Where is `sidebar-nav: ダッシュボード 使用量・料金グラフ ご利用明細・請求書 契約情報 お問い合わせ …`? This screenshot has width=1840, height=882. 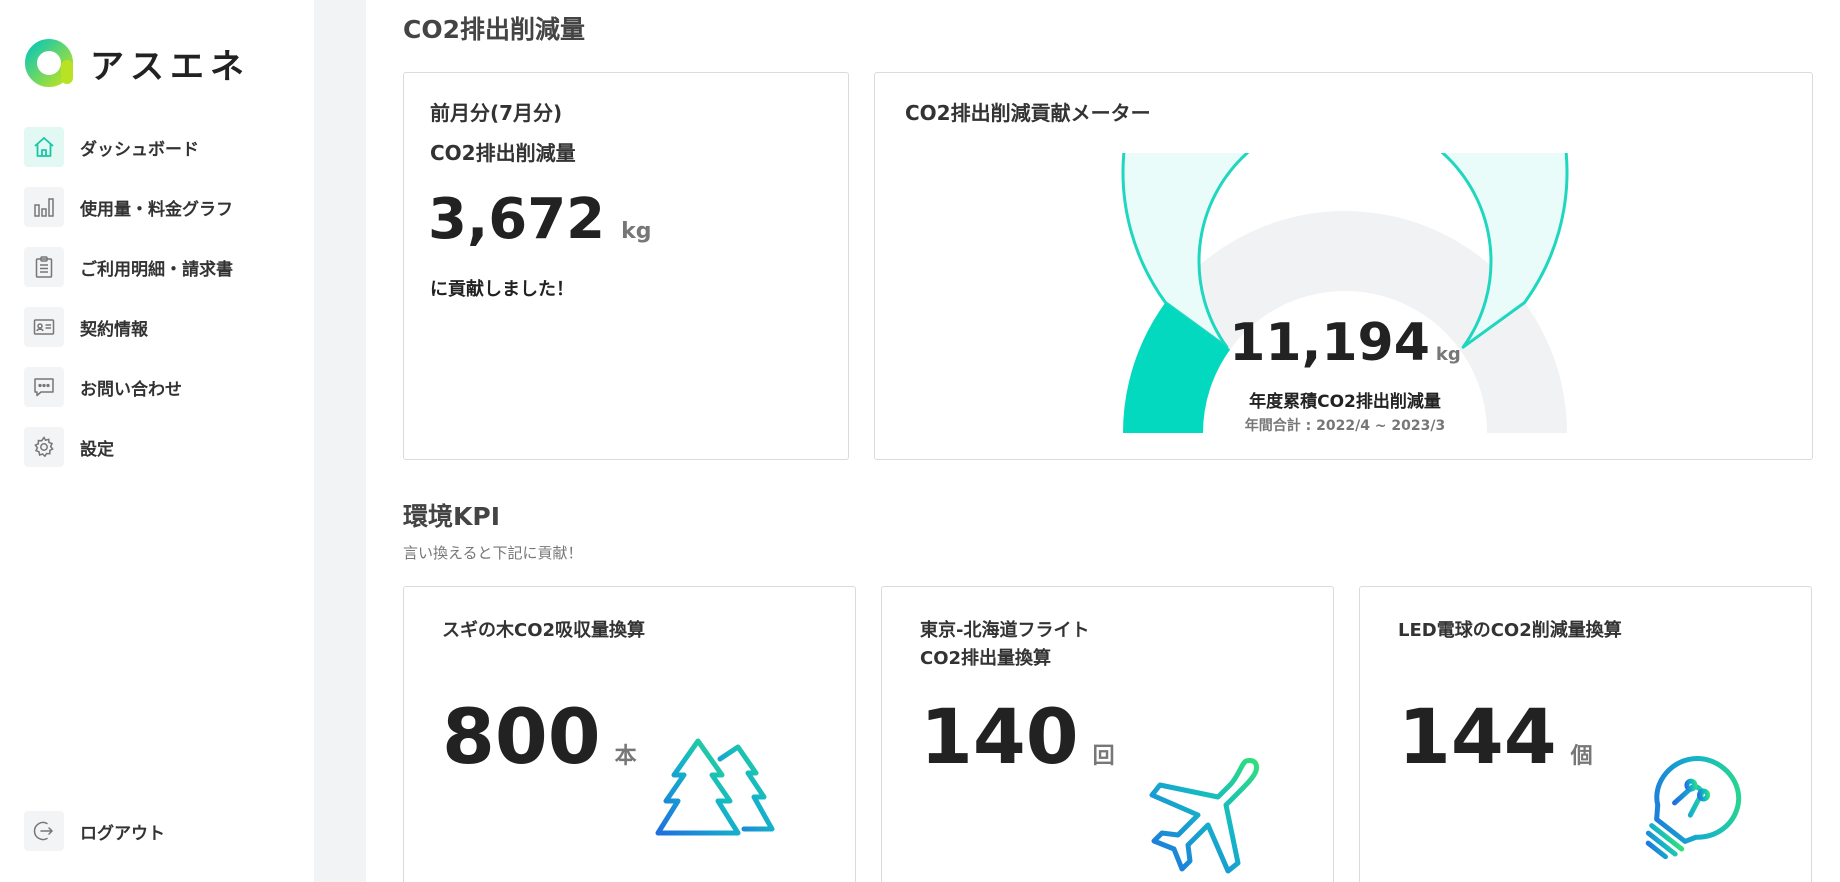
sidebar-nav: ダッシュボード 使用量・料金グラフ ご利用明細・請求書 契約情報 お問い合わせ … is located at coordinates (159, 305).